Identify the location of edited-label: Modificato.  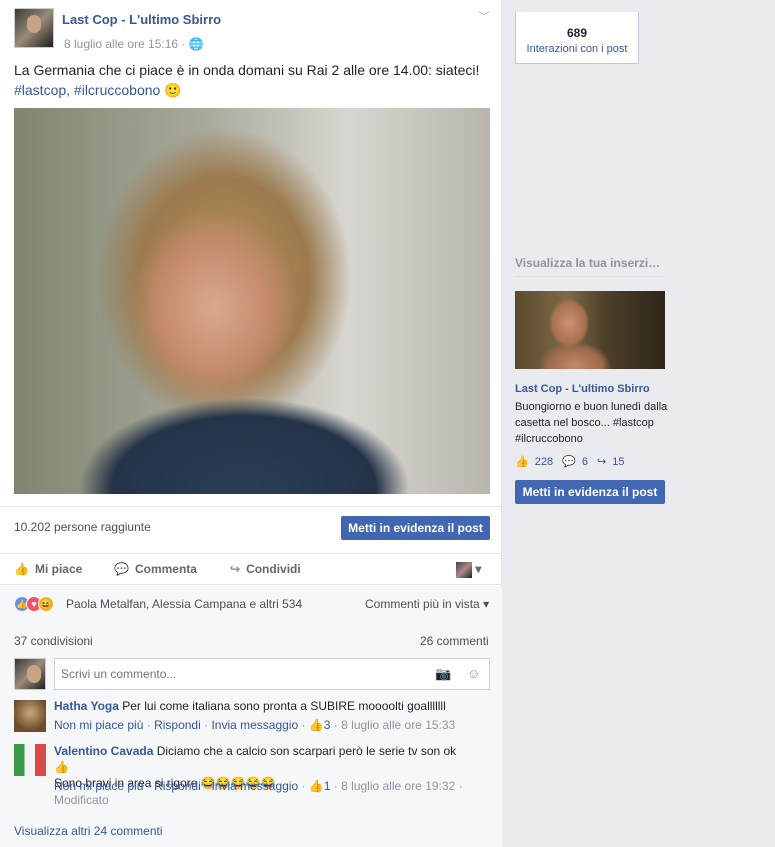
(81, 800).